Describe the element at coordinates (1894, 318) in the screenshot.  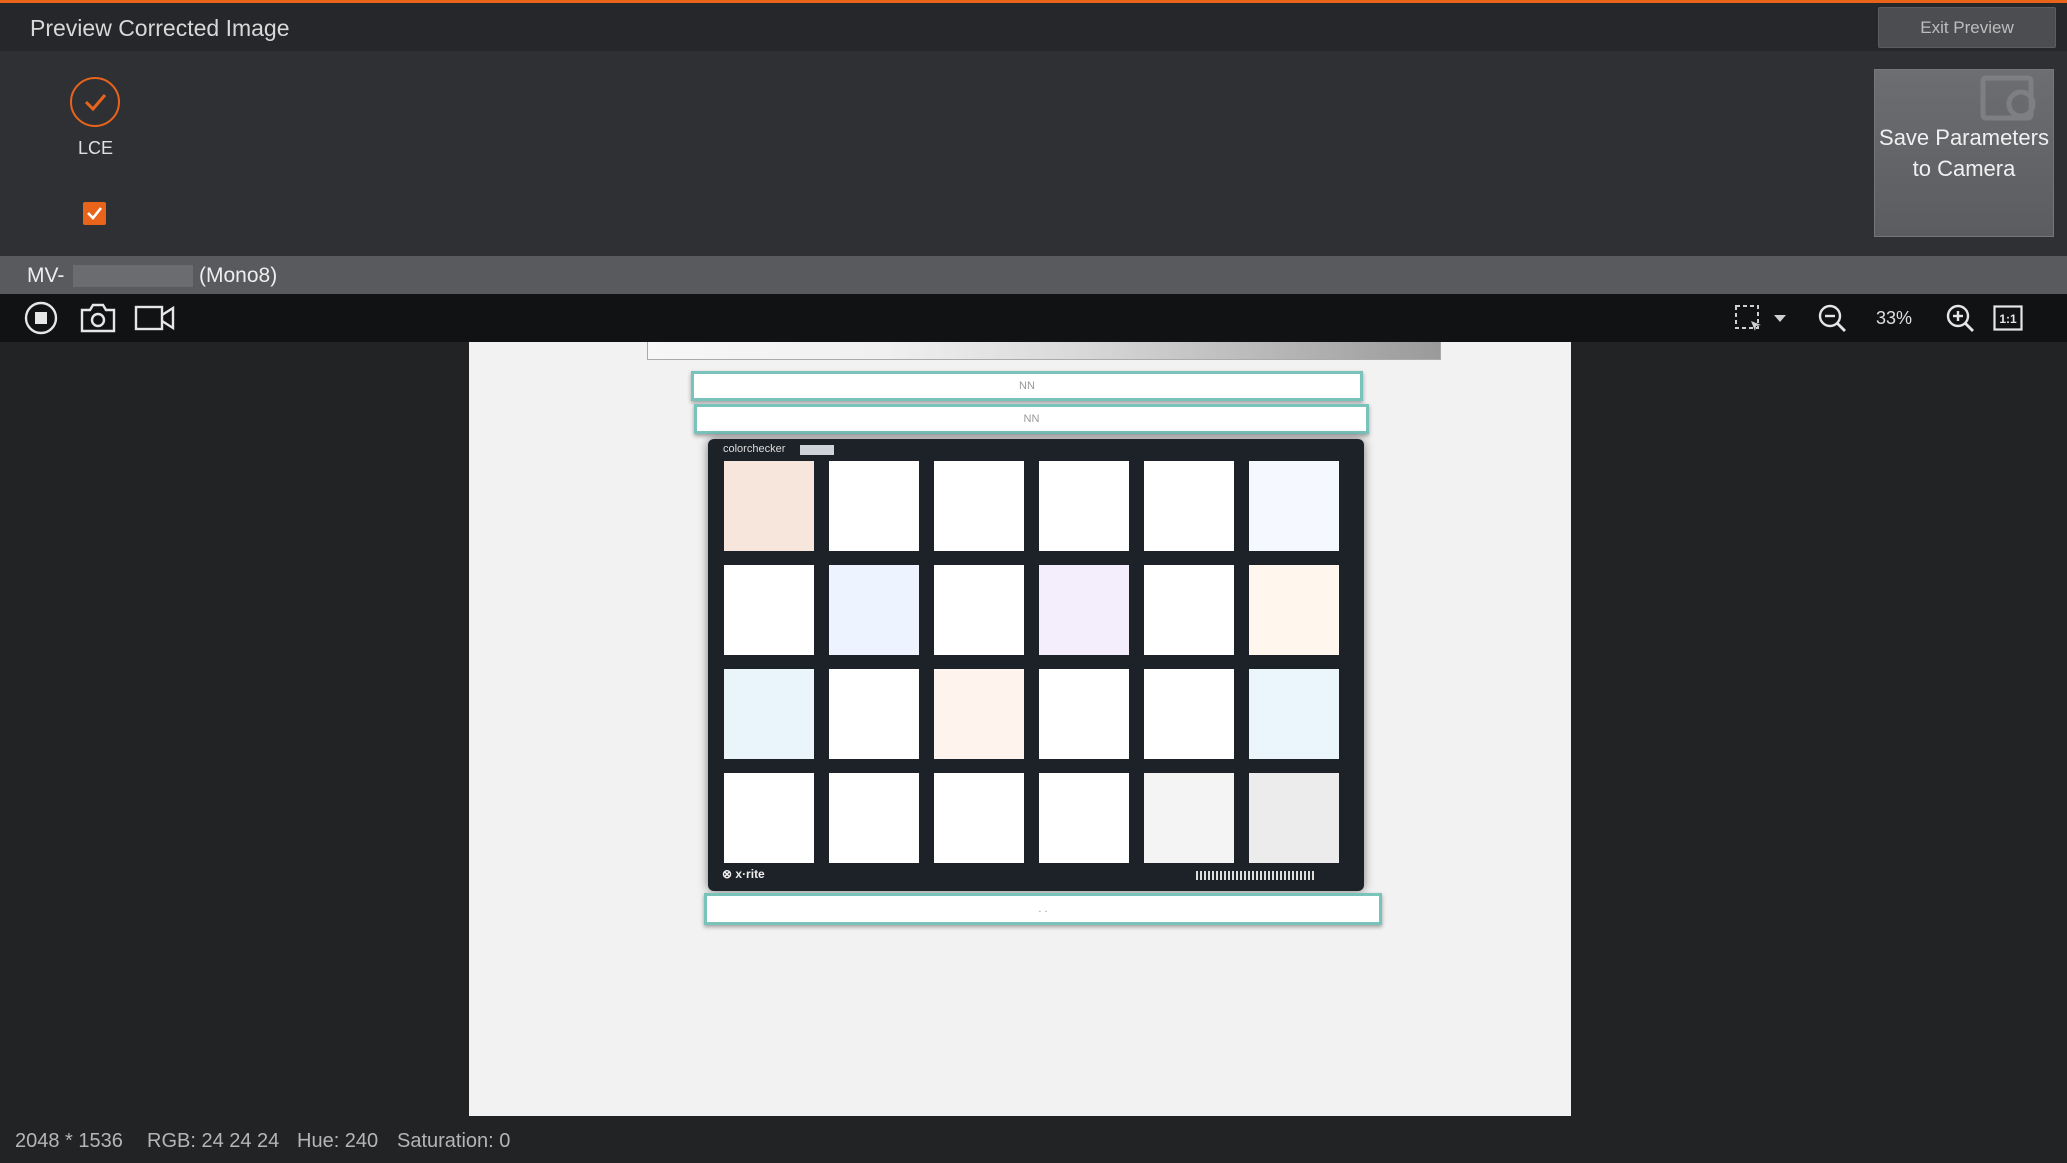
I see `zoom-level: 33%` at that location.